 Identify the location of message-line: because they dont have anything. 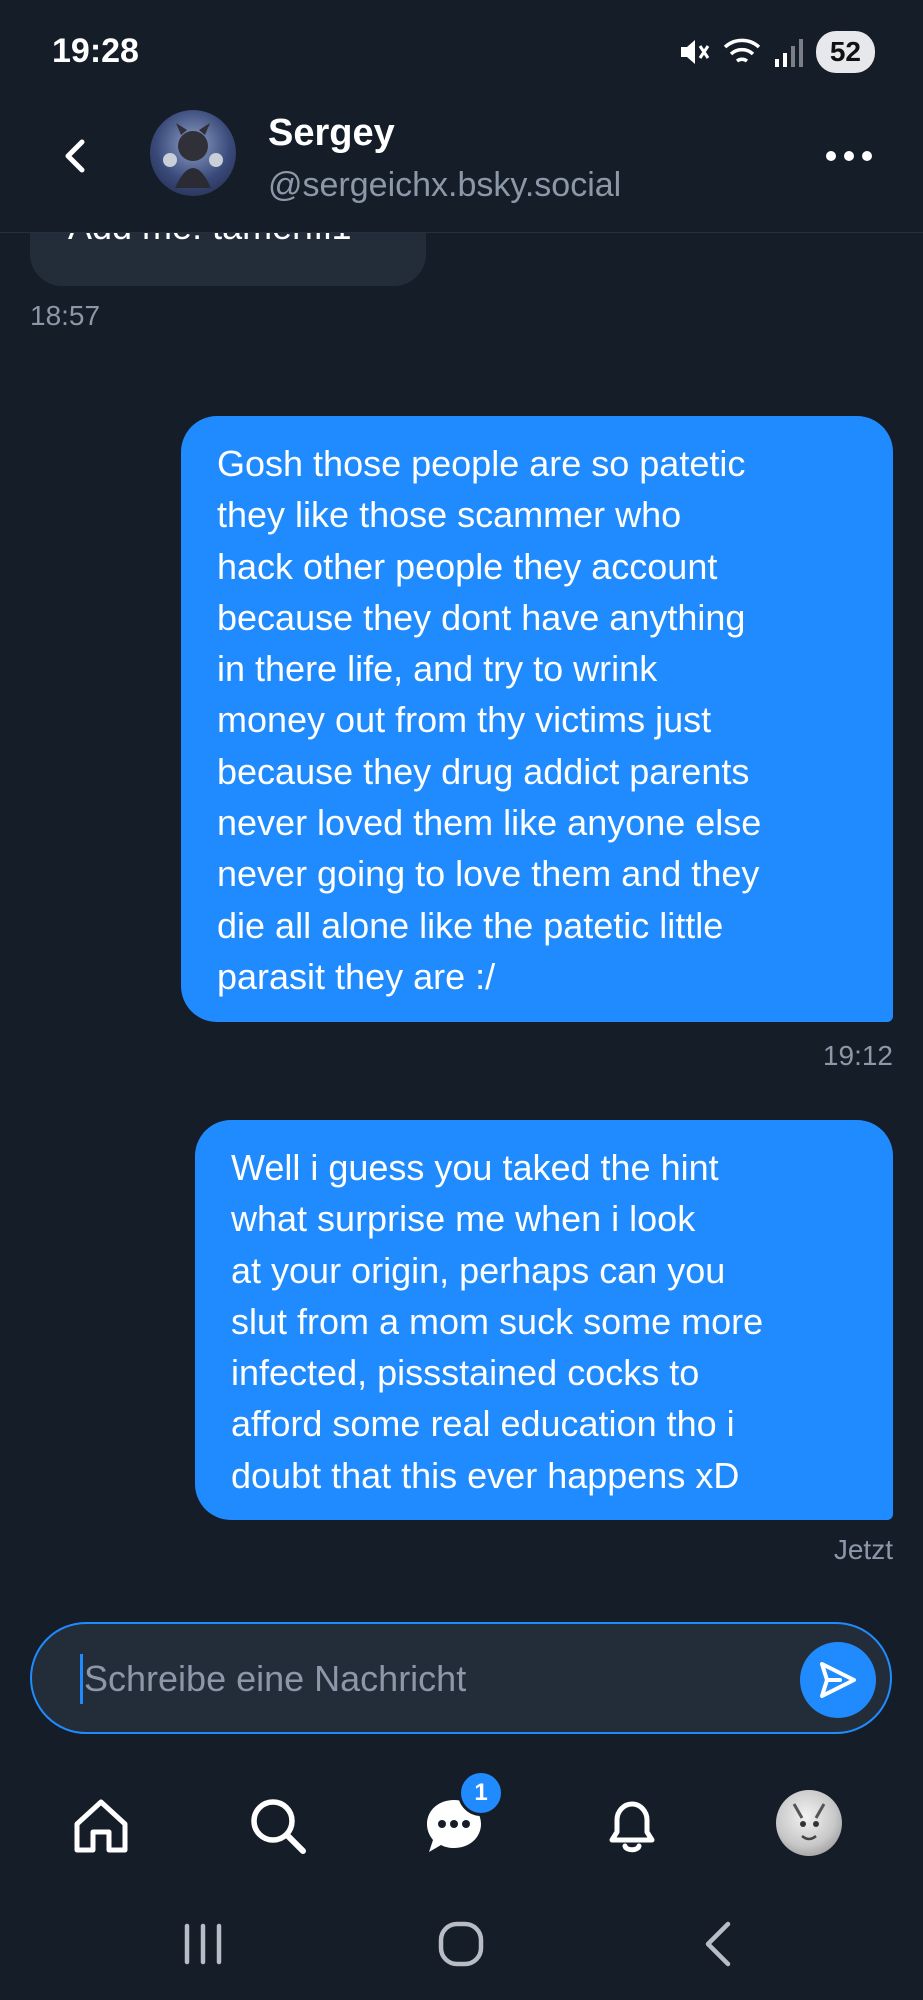
(481, 617).